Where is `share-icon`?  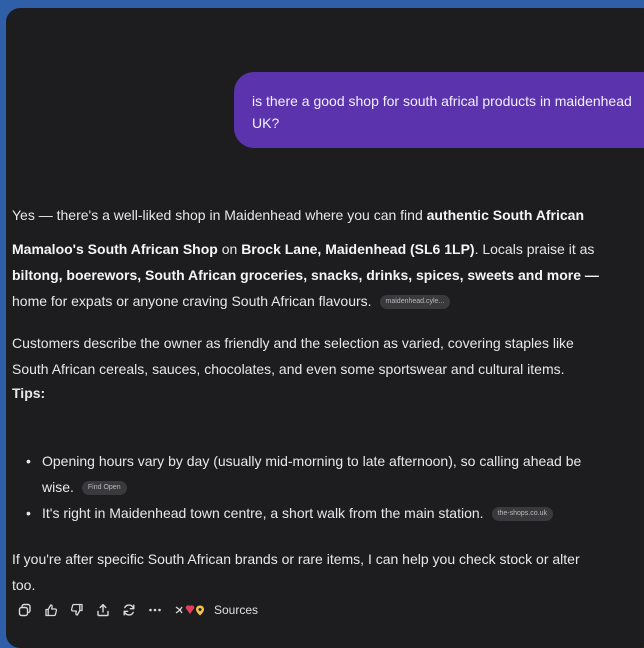
share-icon is located at coordinates (103, 610).